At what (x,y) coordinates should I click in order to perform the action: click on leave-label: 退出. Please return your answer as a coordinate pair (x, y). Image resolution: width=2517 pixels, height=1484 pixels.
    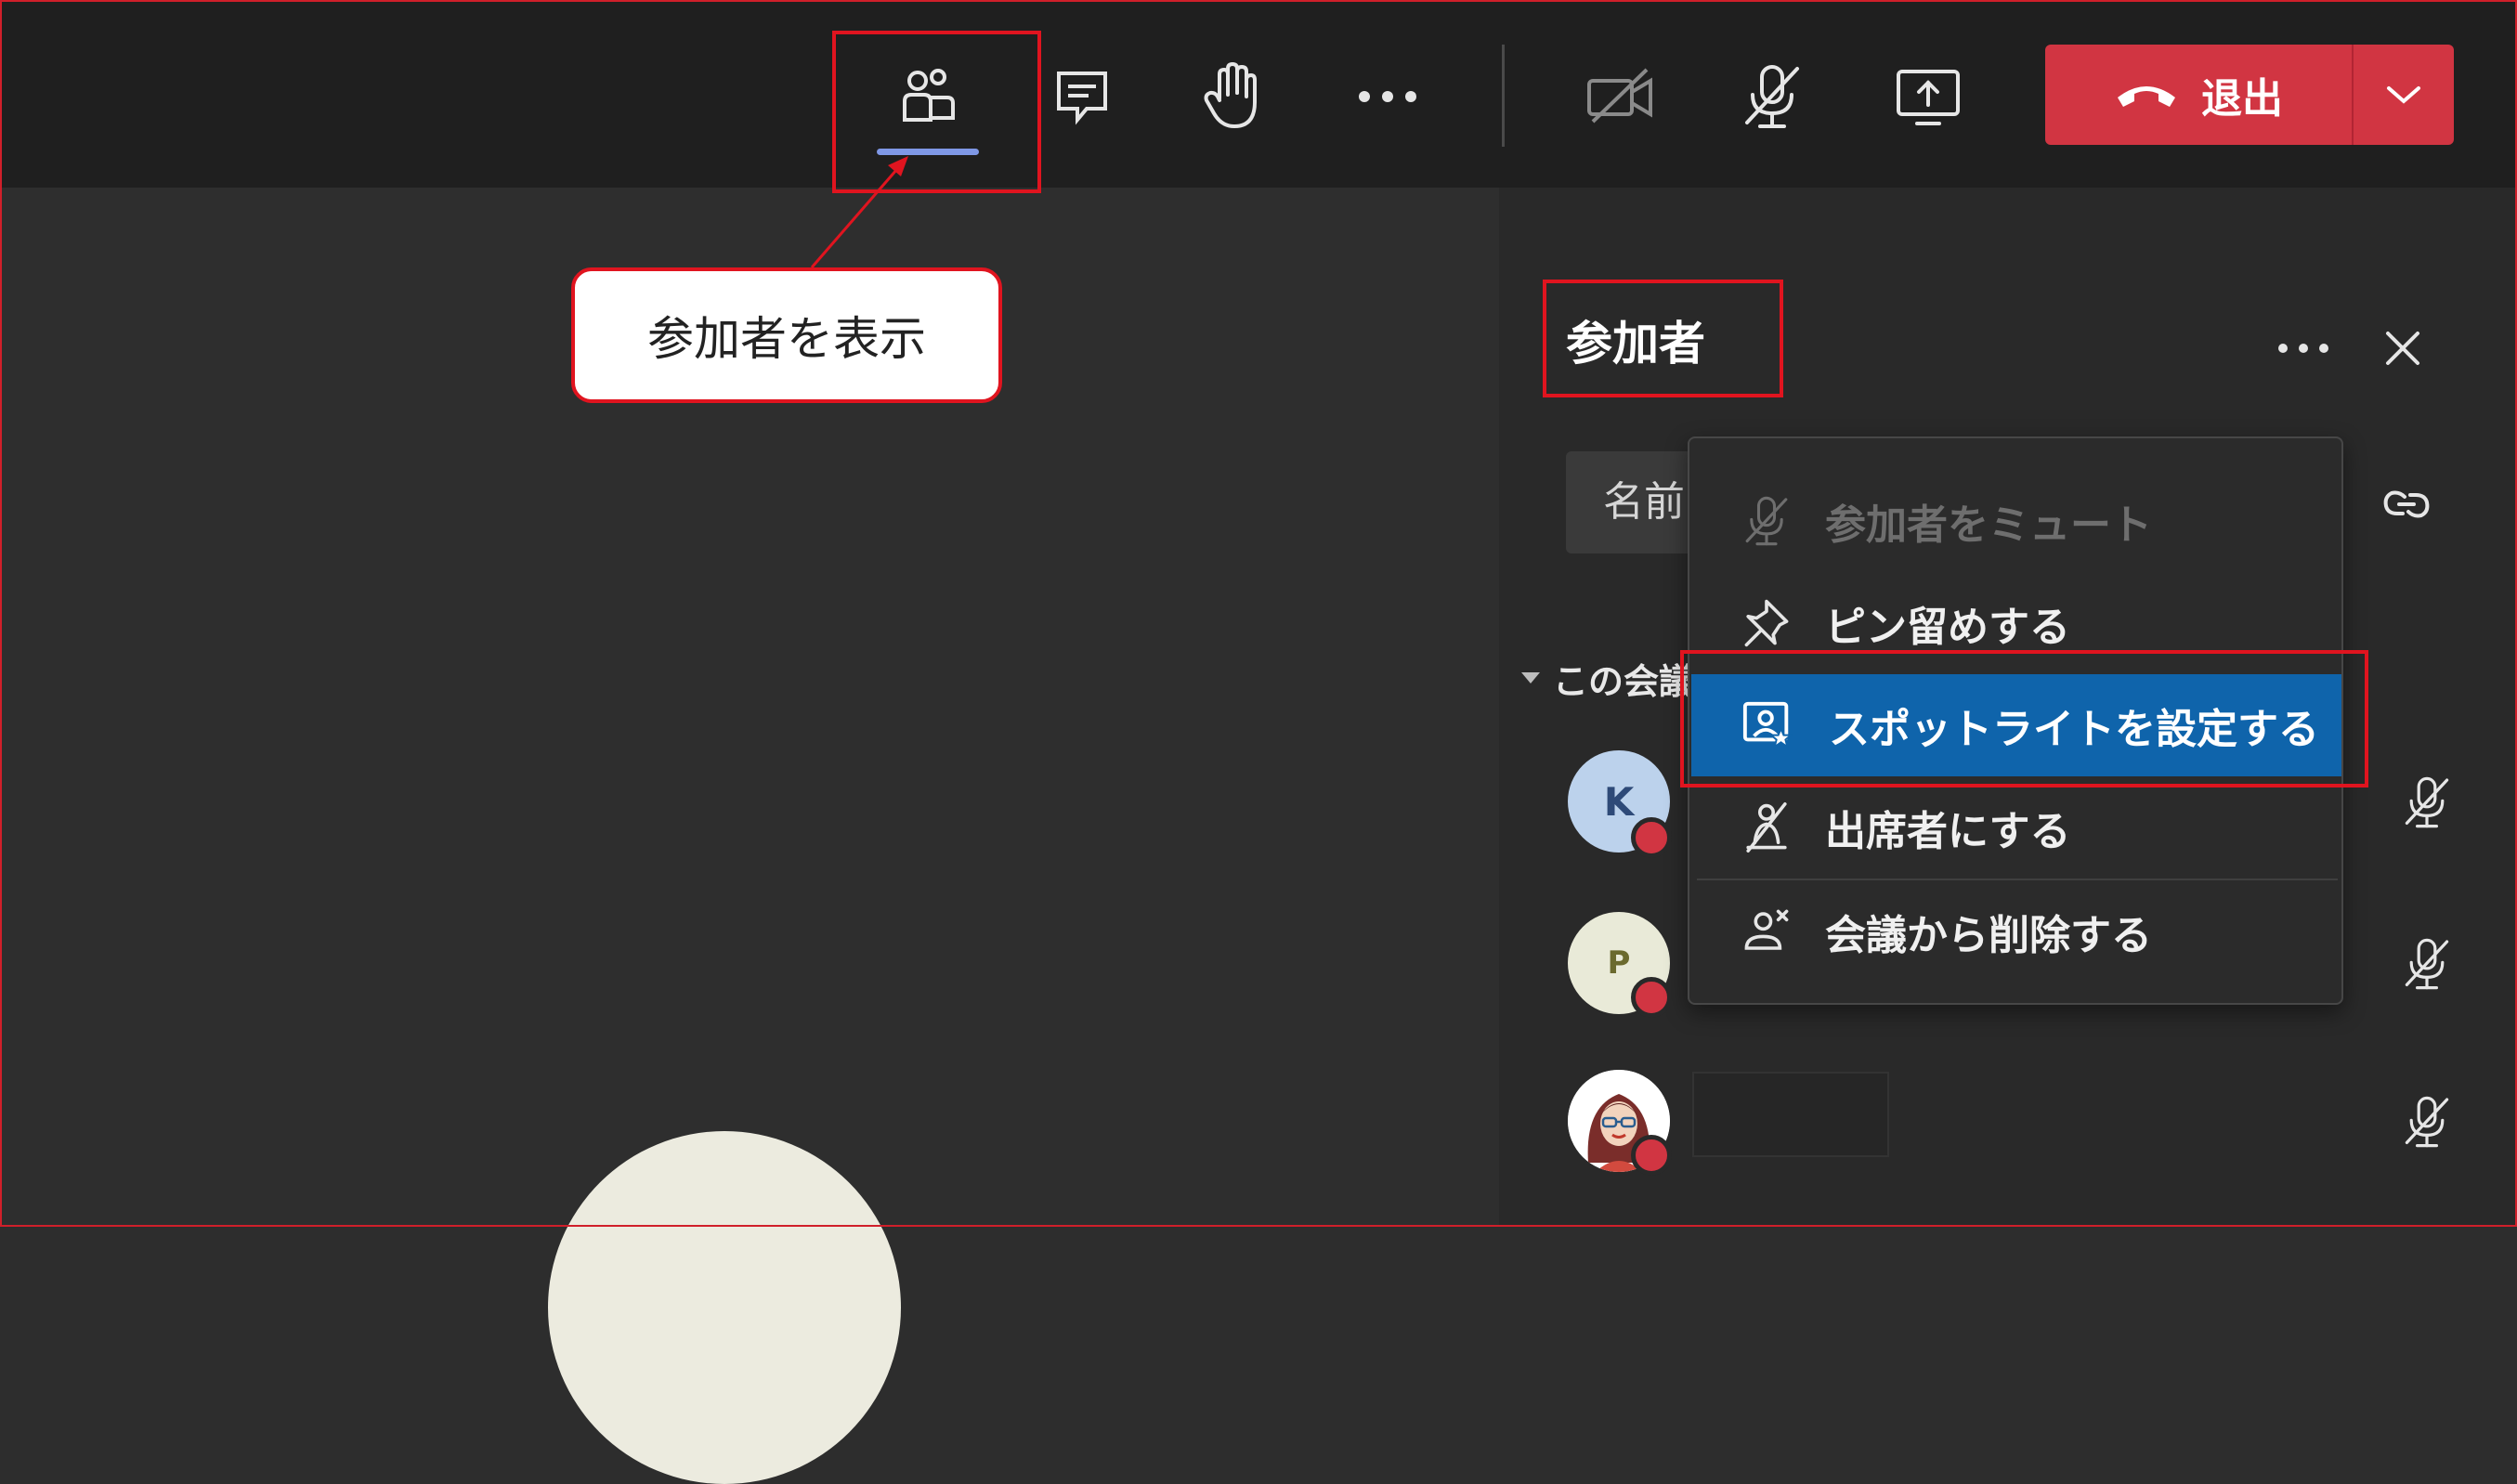
    Looking at the image, I should click on (2242, 99).